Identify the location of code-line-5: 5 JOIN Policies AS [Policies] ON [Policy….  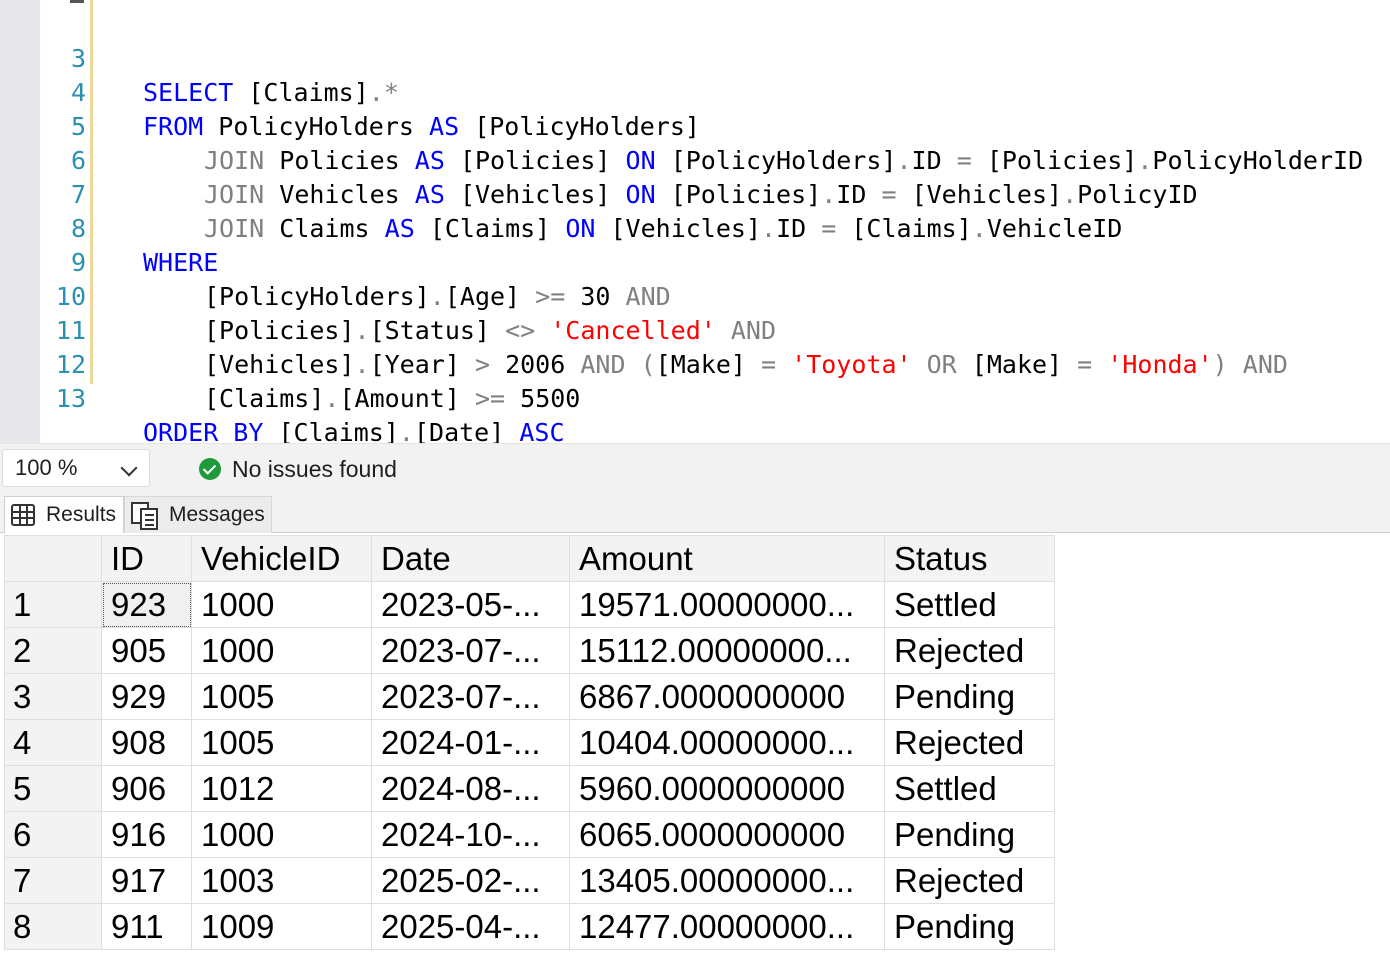
(695, 125).